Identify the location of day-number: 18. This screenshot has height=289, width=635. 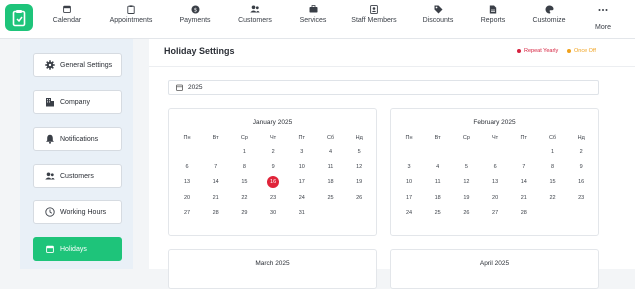
(330, 182).